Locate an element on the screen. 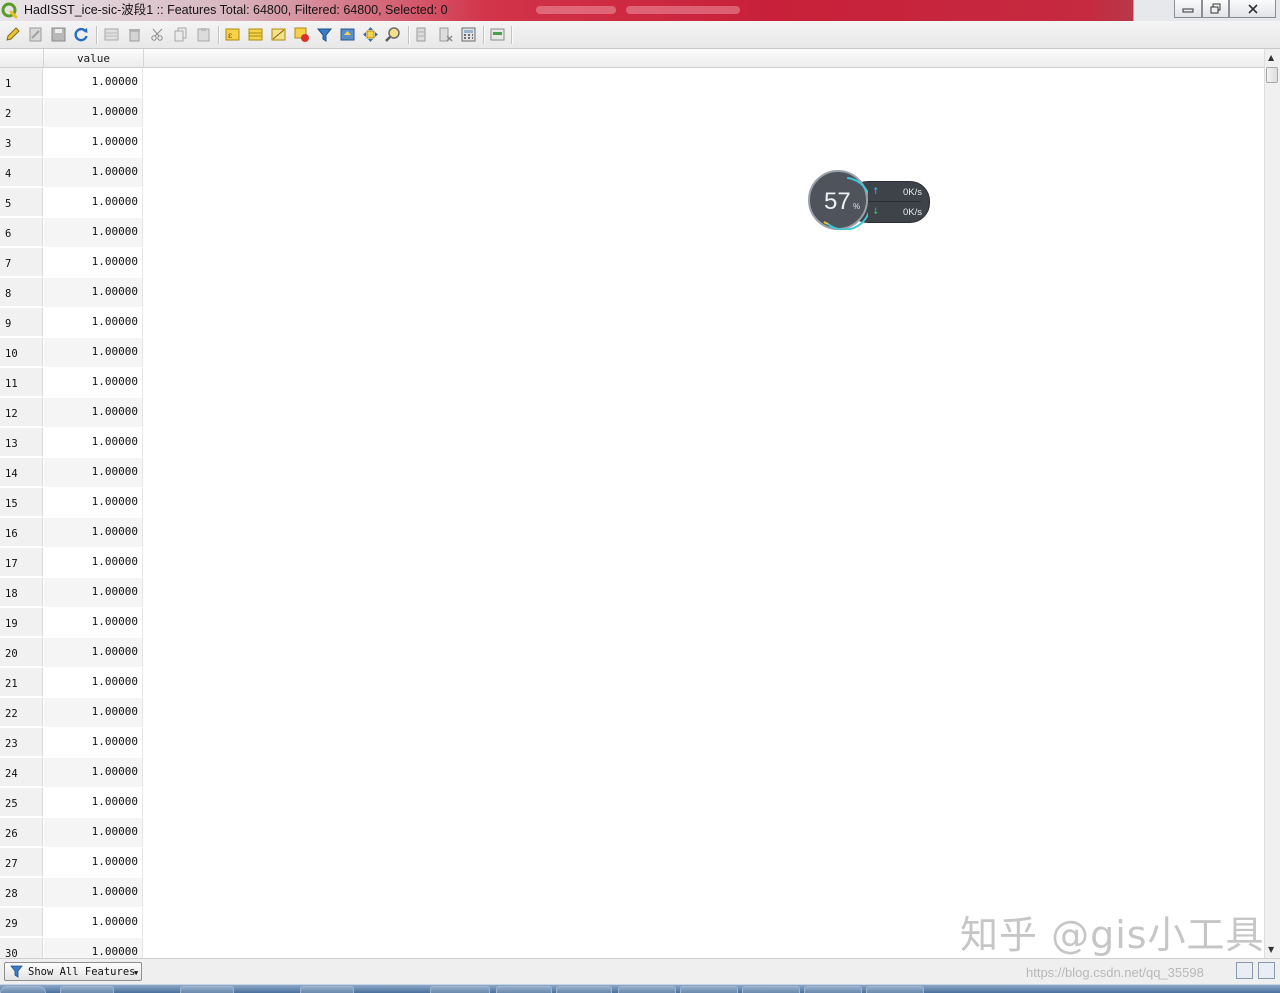 The width and height of the screenshot is (1280, 993). edit-save-icon is located at coordinates (35, 34).